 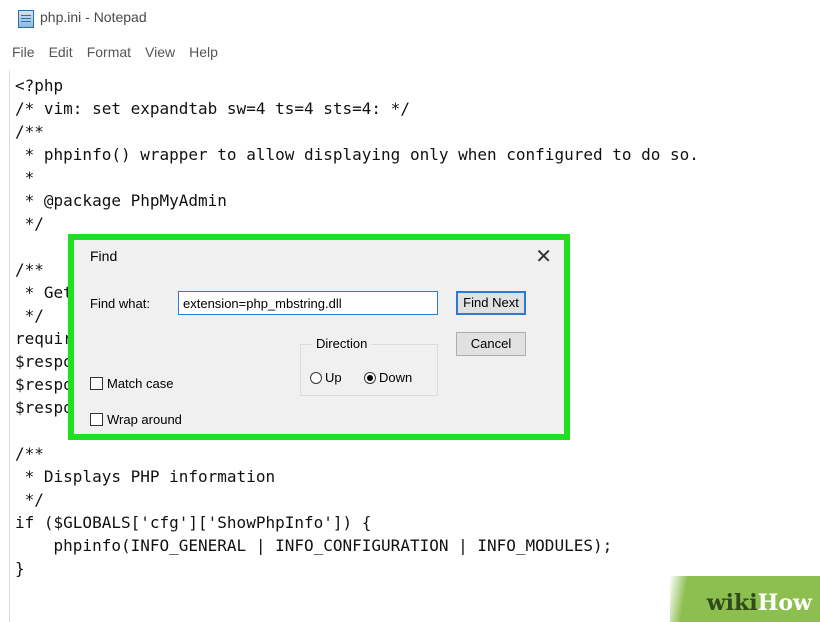 What do you see at coordinates (342, 343) in the screenshot?
I see `direction-label: Direction` at bounding box center [342, 343].